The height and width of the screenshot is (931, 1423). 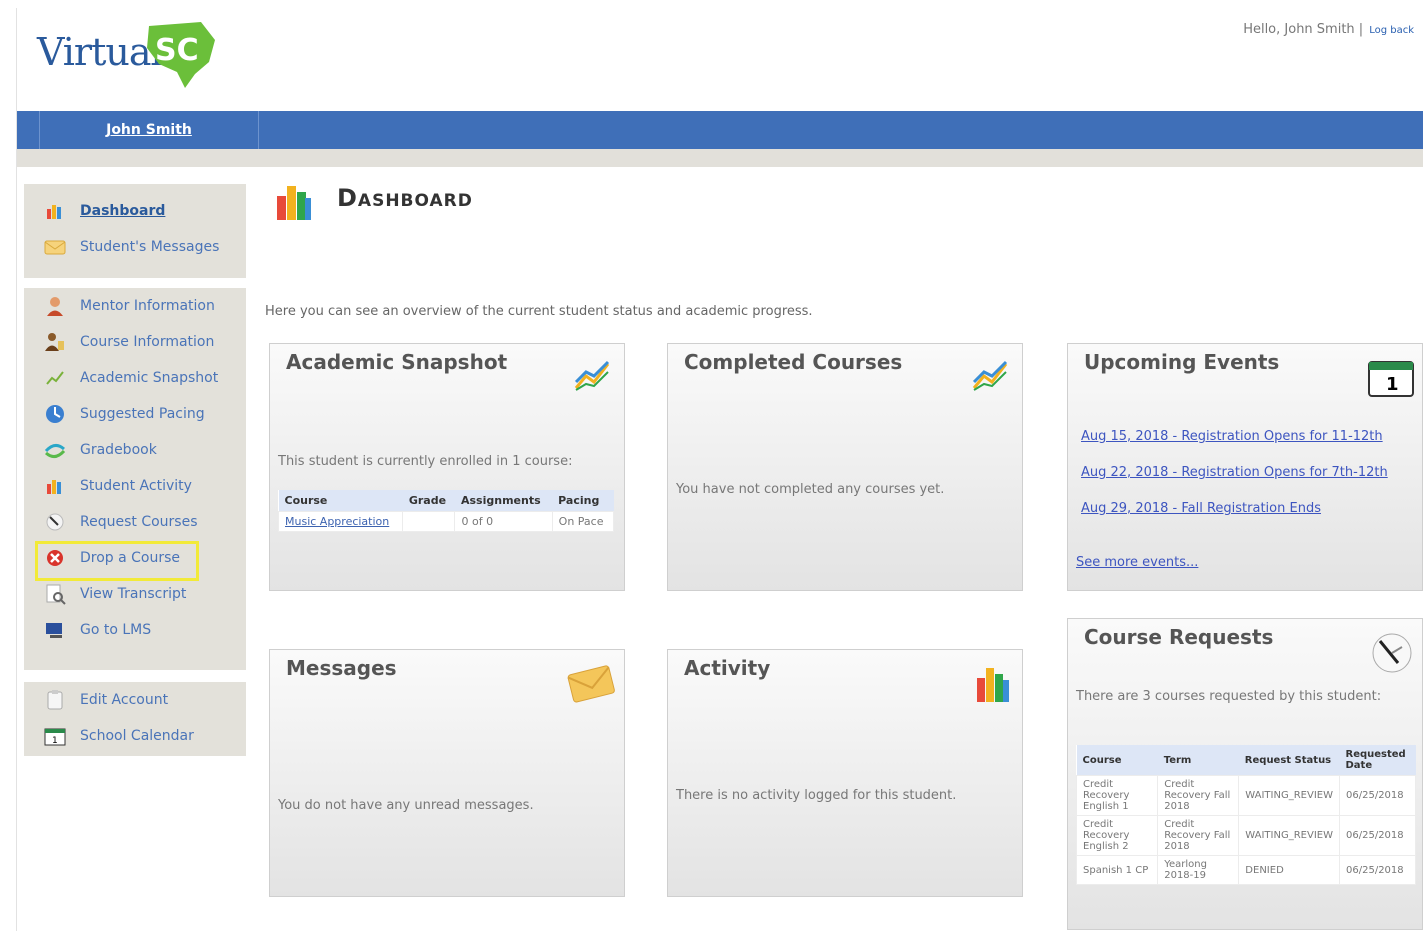 I want to click on sidebar-item-activity: Student Activity, so click(x=117, y=486).